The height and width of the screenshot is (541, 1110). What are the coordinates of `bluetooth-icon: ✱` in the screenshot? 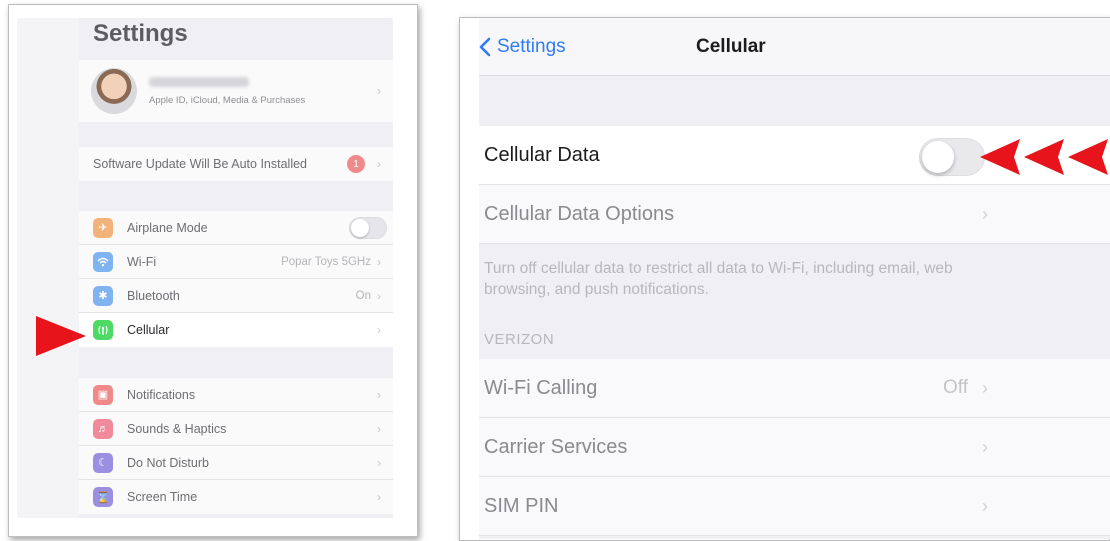 It's located at (103, 295).